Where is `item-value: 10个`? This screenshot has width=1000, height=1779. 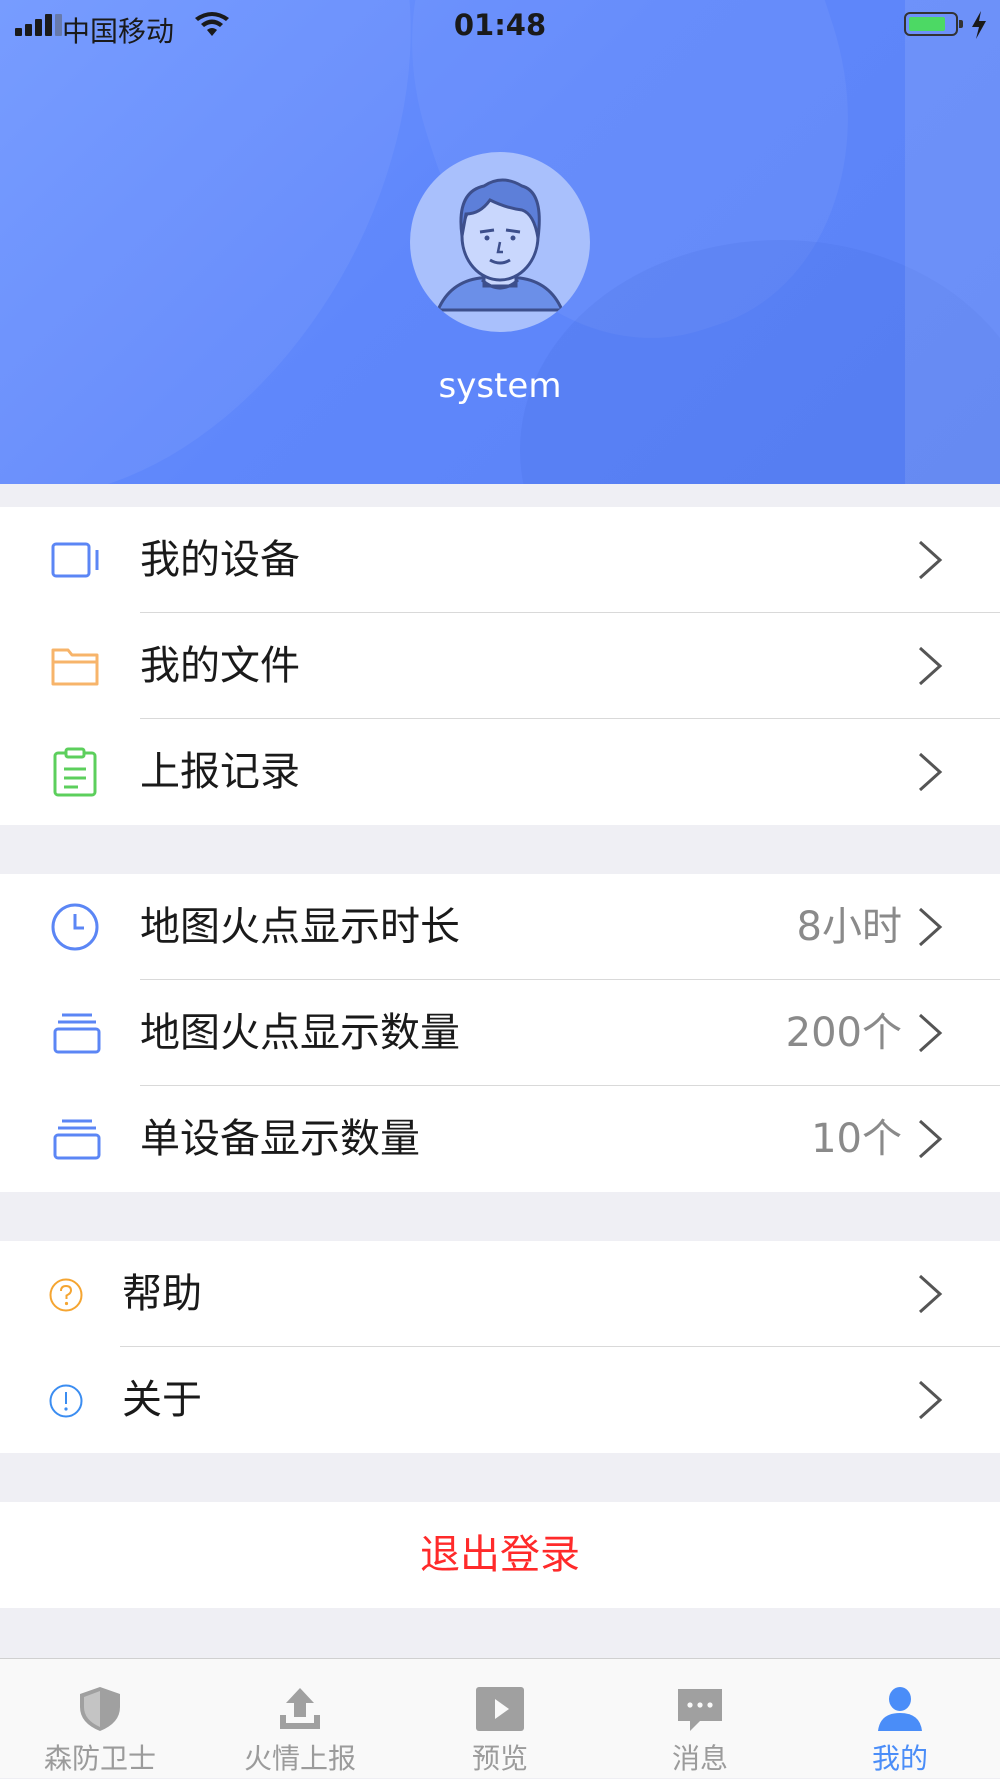 item-value: 10个 is located at coordinates (856, 1139).